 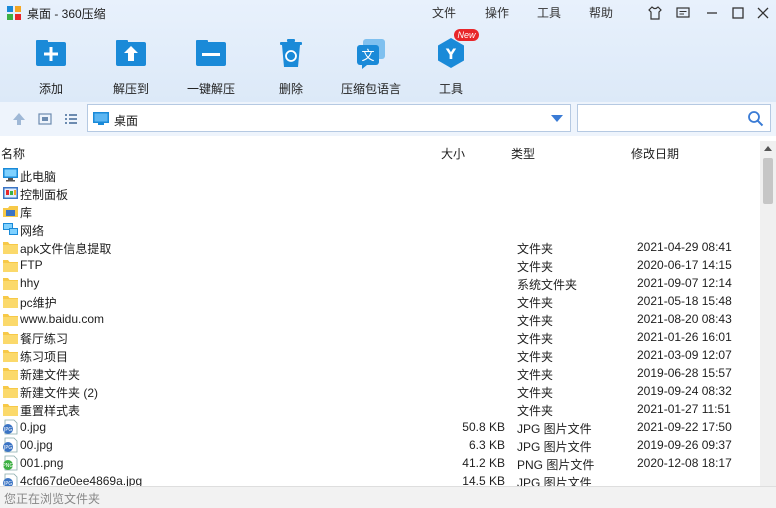 I want to click on extract-to-button: 解压到, so click(x=131, y=66).